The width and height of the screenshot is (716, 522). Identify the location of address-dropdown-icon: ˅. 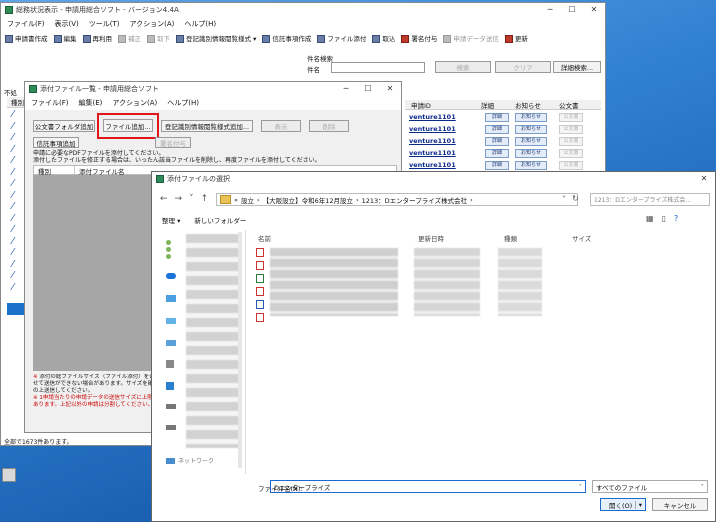
(564, 199).